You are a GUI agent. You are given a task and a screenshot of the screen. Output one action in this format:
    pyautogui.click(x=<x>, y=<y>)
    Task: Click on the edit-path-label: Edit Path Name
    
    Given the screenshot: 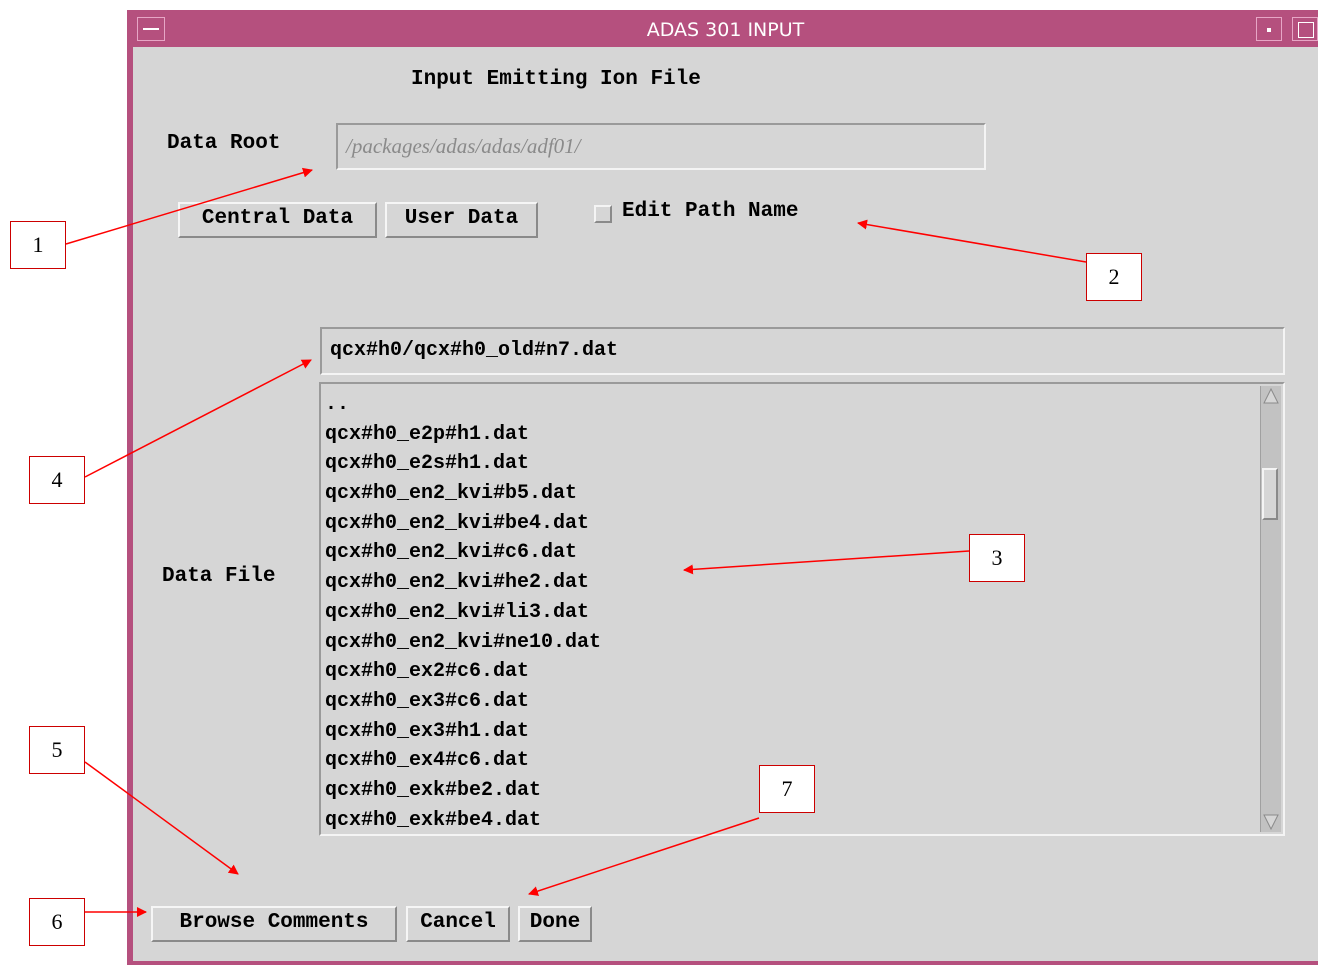 What is the action you would take?
    pyautogui.click(x=710, y=211)
    